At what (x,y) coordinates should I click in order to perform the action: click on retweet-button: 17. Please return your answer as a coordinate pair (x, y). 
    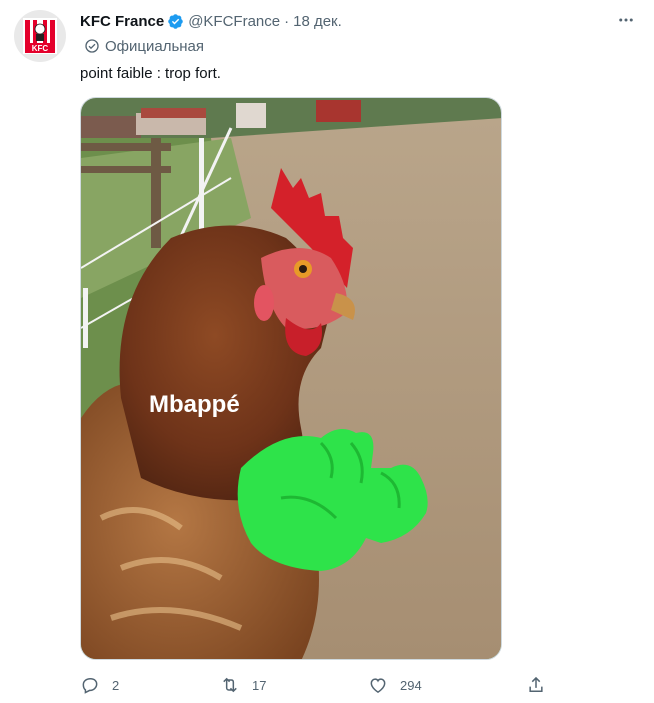
    Looking at the image, I should click on (243, 685).